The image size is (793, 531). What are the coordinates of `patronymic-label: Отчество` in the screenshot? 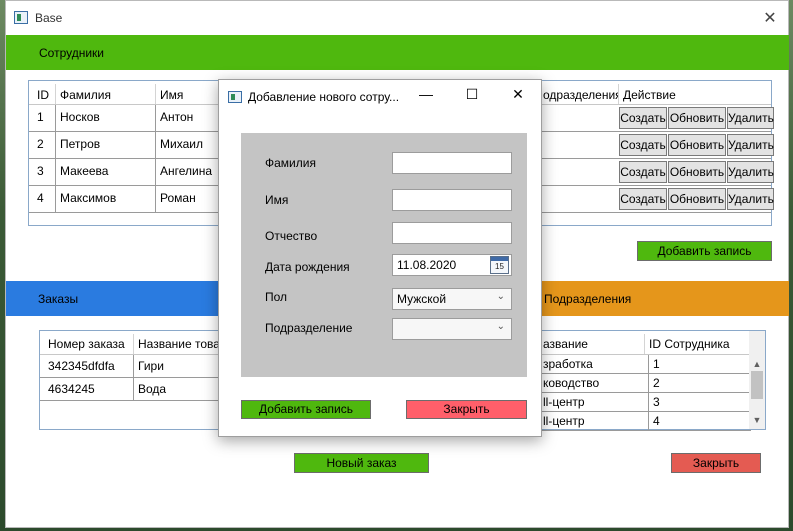 It's located at (291, 236).